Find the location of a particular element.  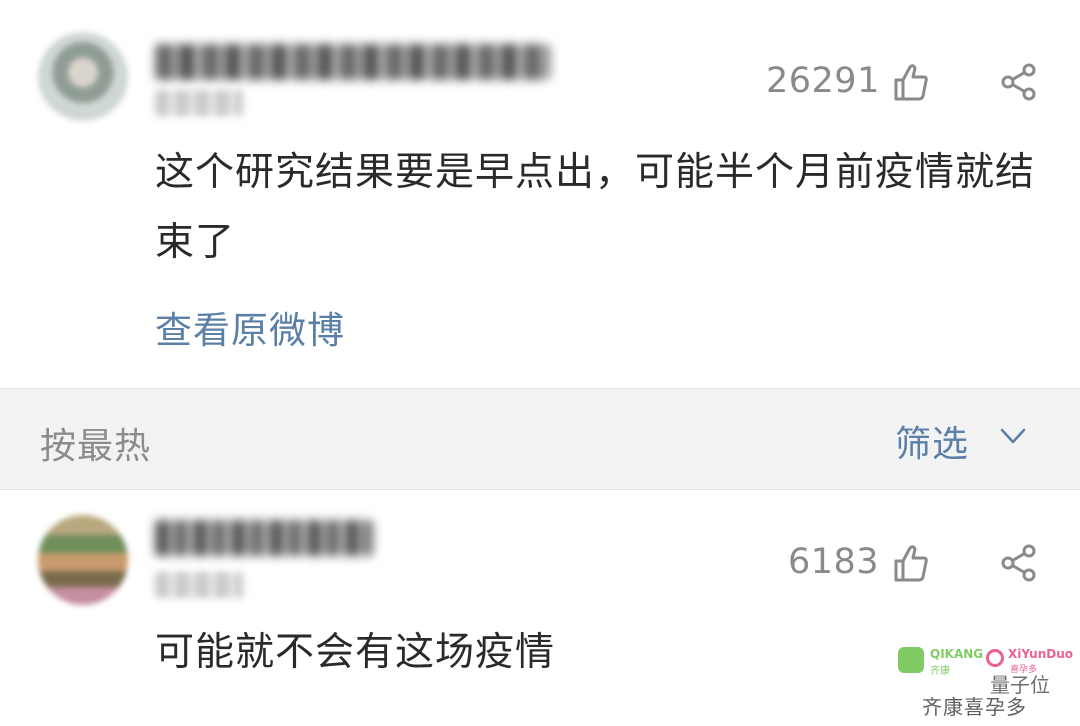

like-count: 26291 is located at coordinates (823, 81).